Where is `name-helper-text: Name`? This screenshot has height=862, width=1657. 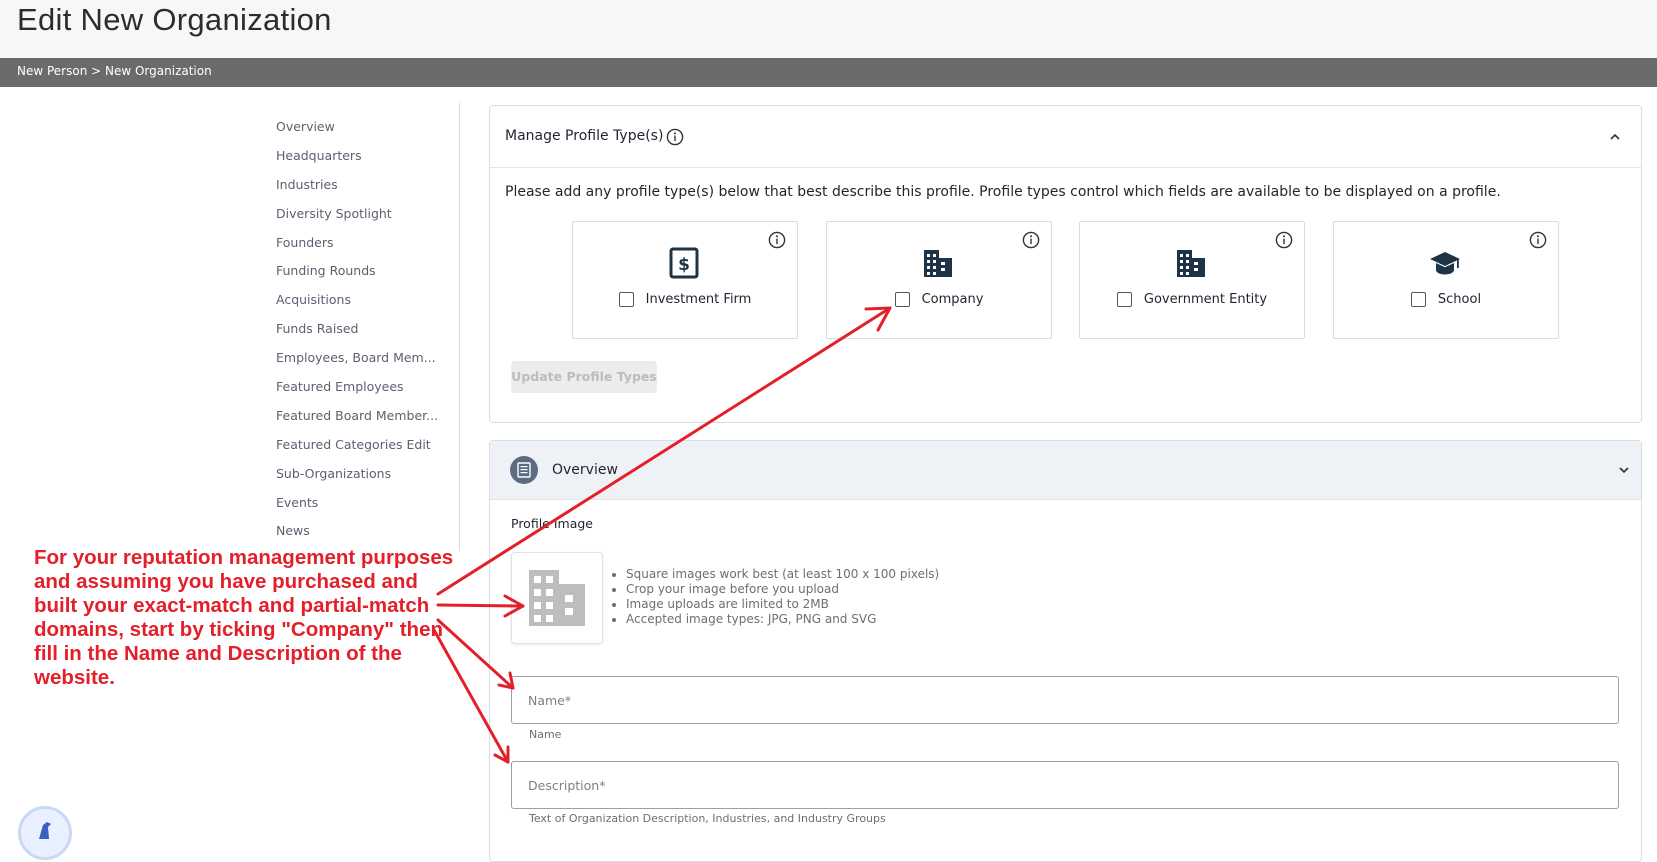 name-helper-text: Name is located at coordinates (545, 734).